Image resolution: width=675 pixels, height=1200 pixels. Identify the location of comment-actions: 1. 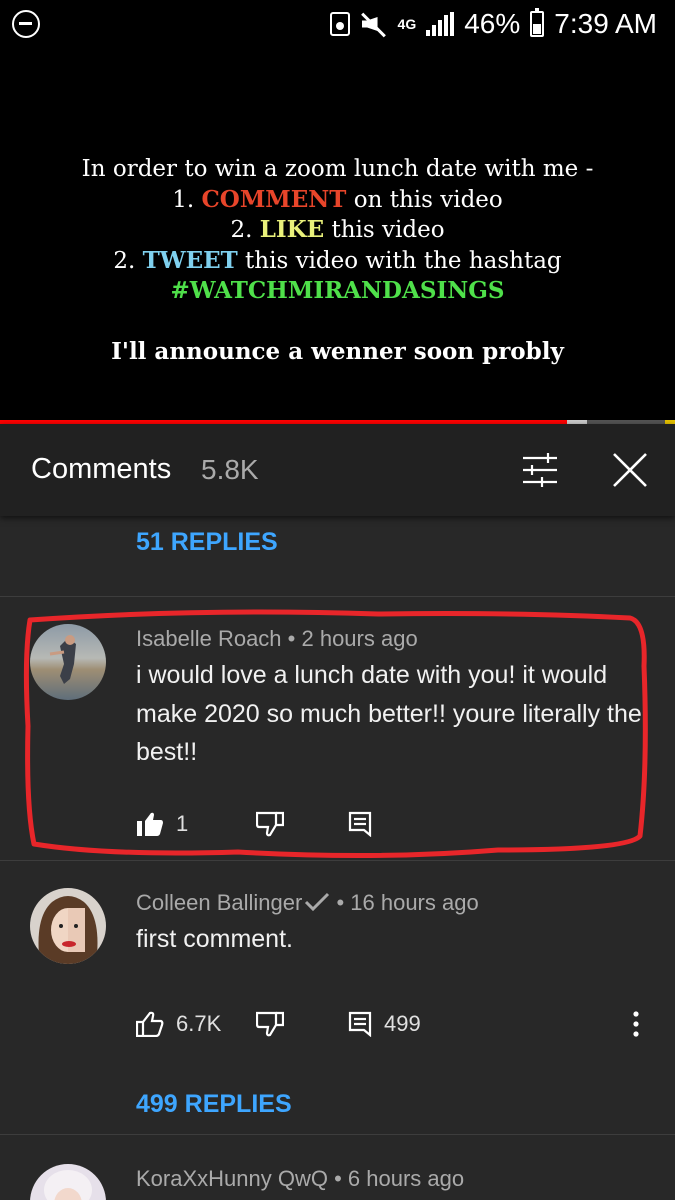
(396, 824).